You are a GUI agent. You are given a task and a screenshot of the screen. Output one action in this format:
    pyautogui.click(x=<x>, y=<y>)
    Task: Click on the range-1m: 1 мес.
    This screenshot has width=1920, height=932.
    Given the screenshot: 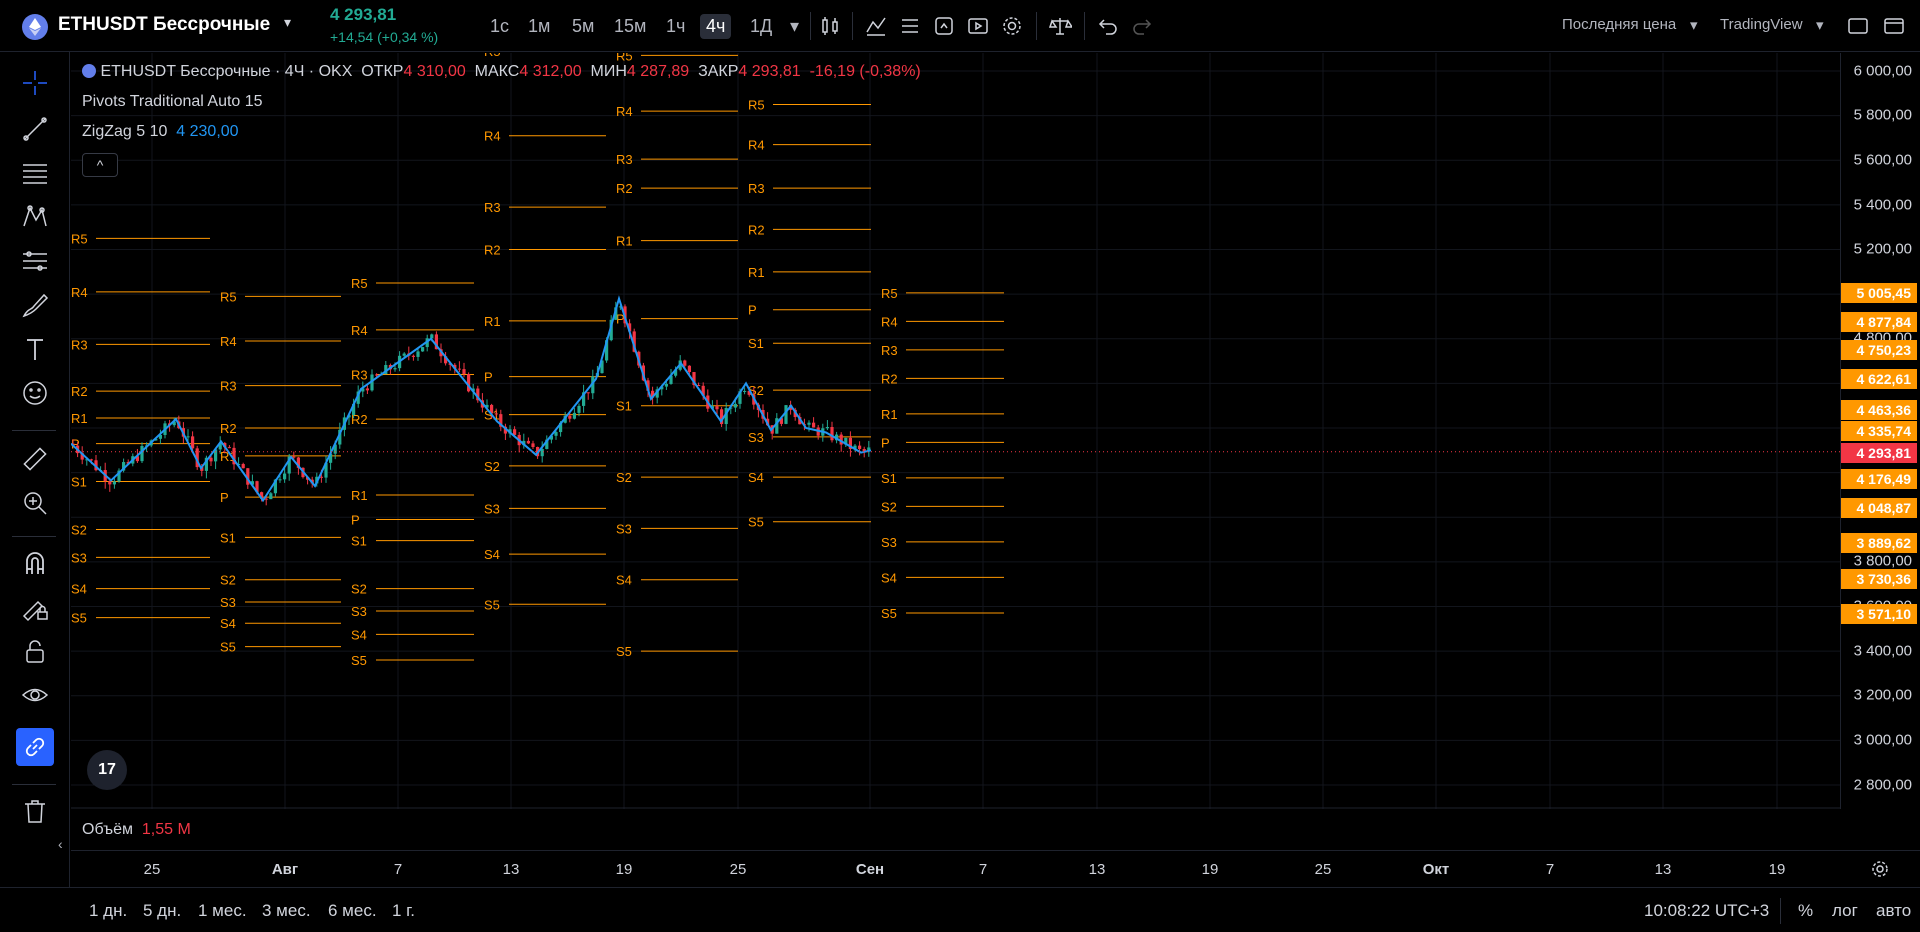 What is the action you would take?
    pyautogui.click(x=222, y=911)
    